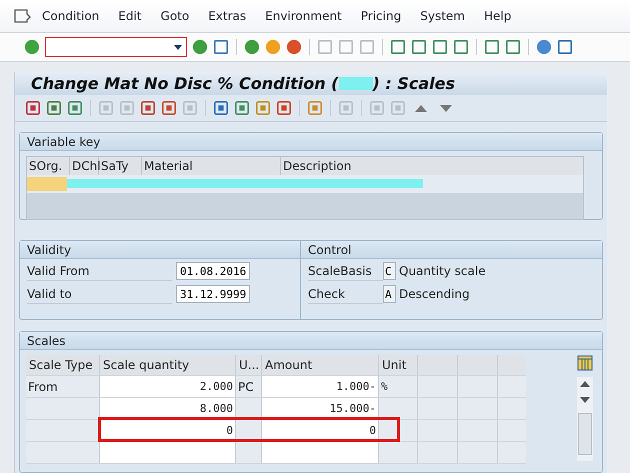  What do you see at coordinates (130, 16) in the screenshot?
I see `menu-item: Edit` at bounding box center [130, 16].